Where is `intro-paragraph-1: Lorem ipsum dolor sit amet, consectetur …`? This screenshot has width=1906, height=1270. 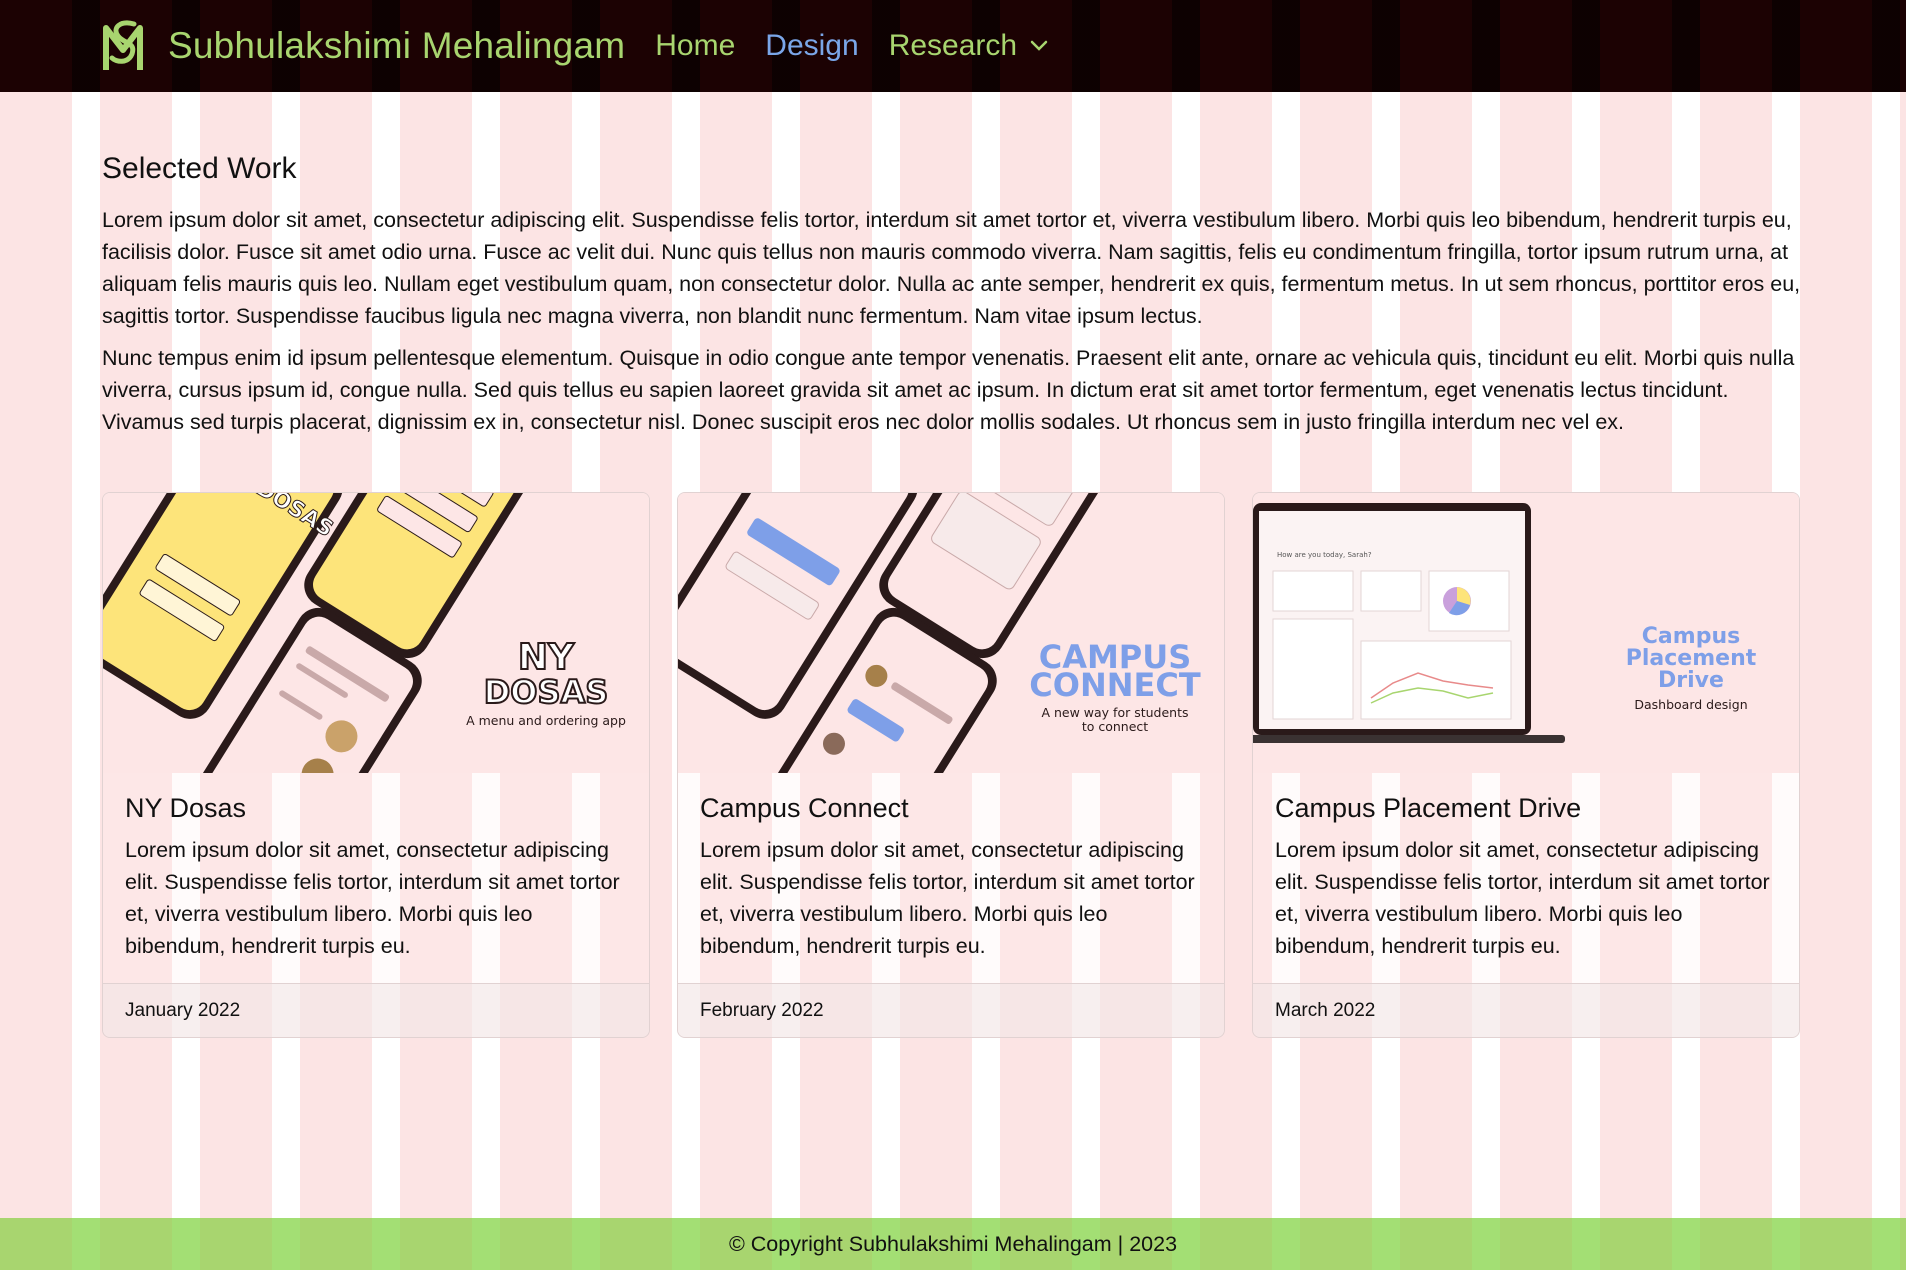
intro-paragraph-1: Lorem ipsum dolor sit amet, consectetur … is located at coordinates (951, 268).